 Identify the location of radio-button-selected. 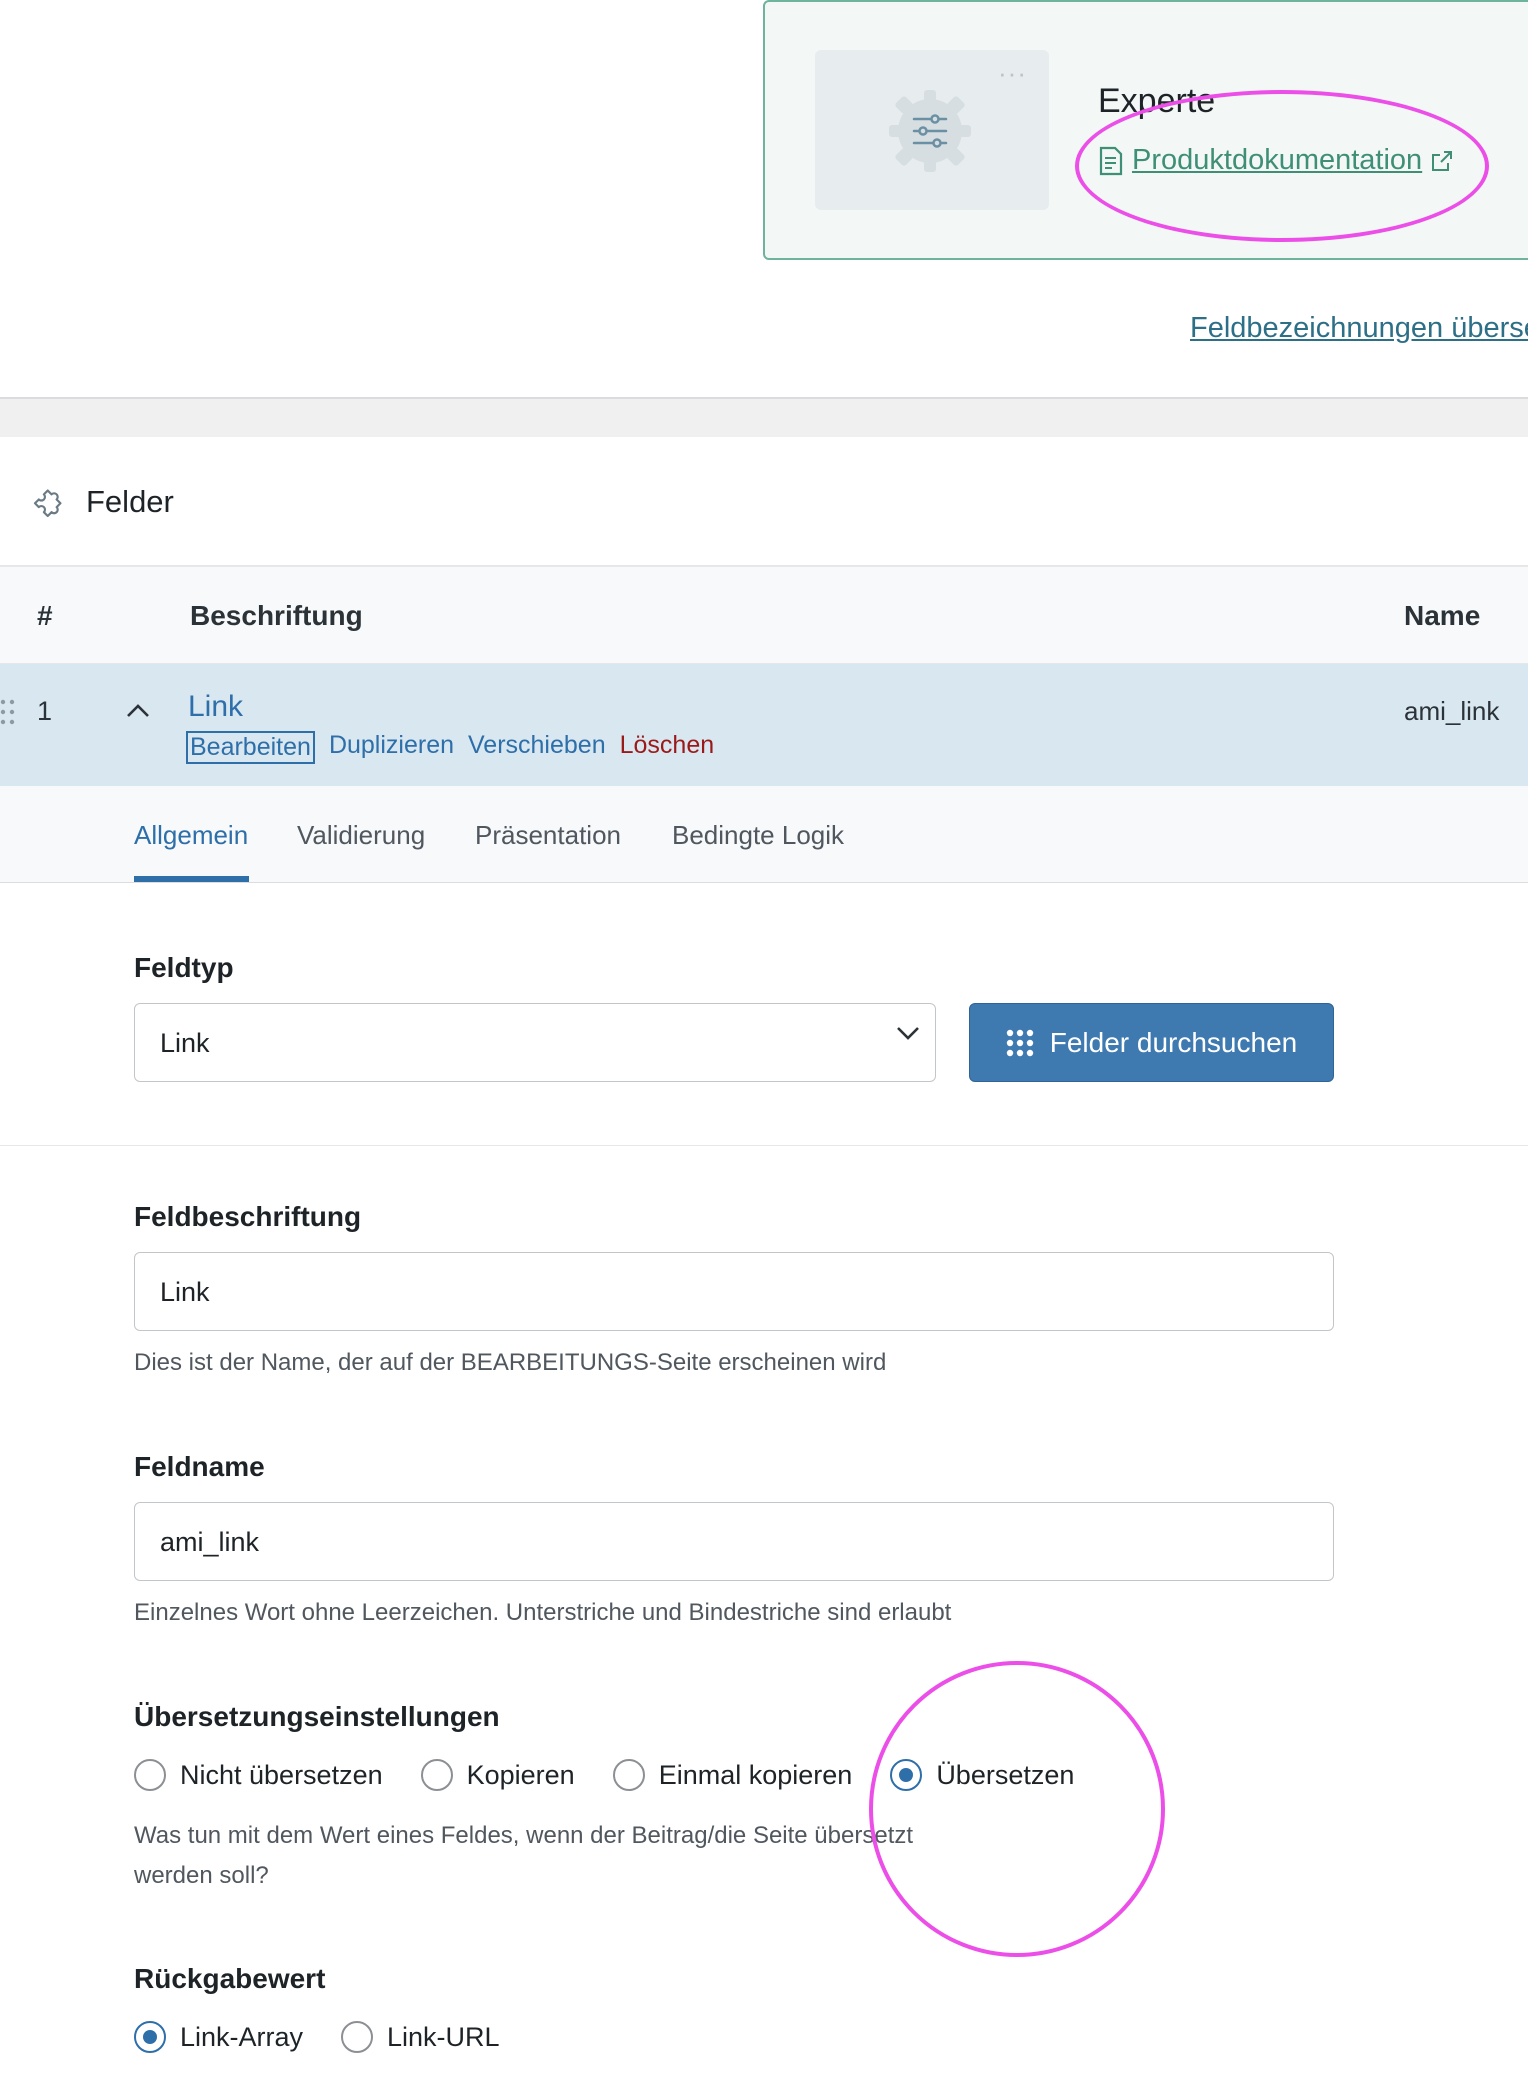
(150, 2037).